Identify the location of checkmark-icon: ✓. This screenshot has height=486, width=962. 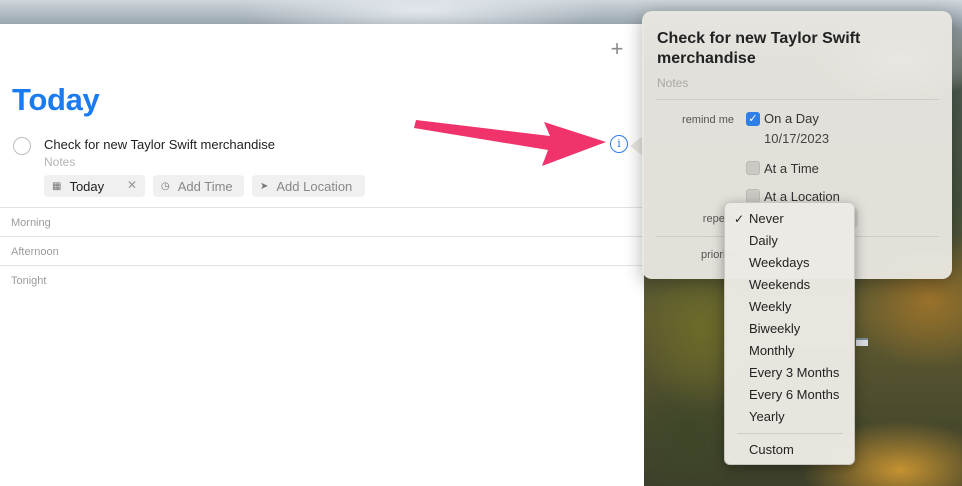
(739, 219).